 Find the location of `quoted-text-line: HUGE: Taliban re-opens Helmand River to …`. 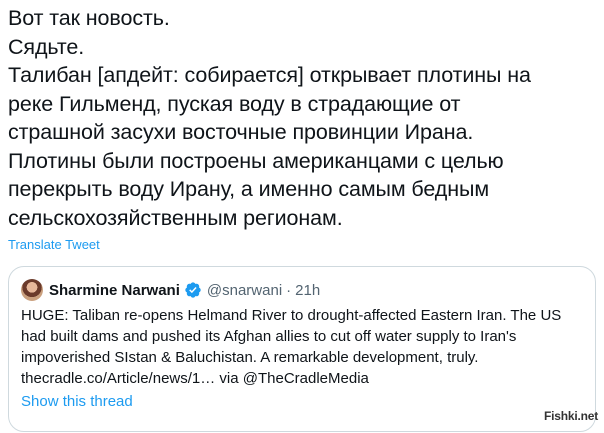

quoted-text-line: HUGE: Taliban re-opens Helmand River to … is located at coordinates (291, 315).